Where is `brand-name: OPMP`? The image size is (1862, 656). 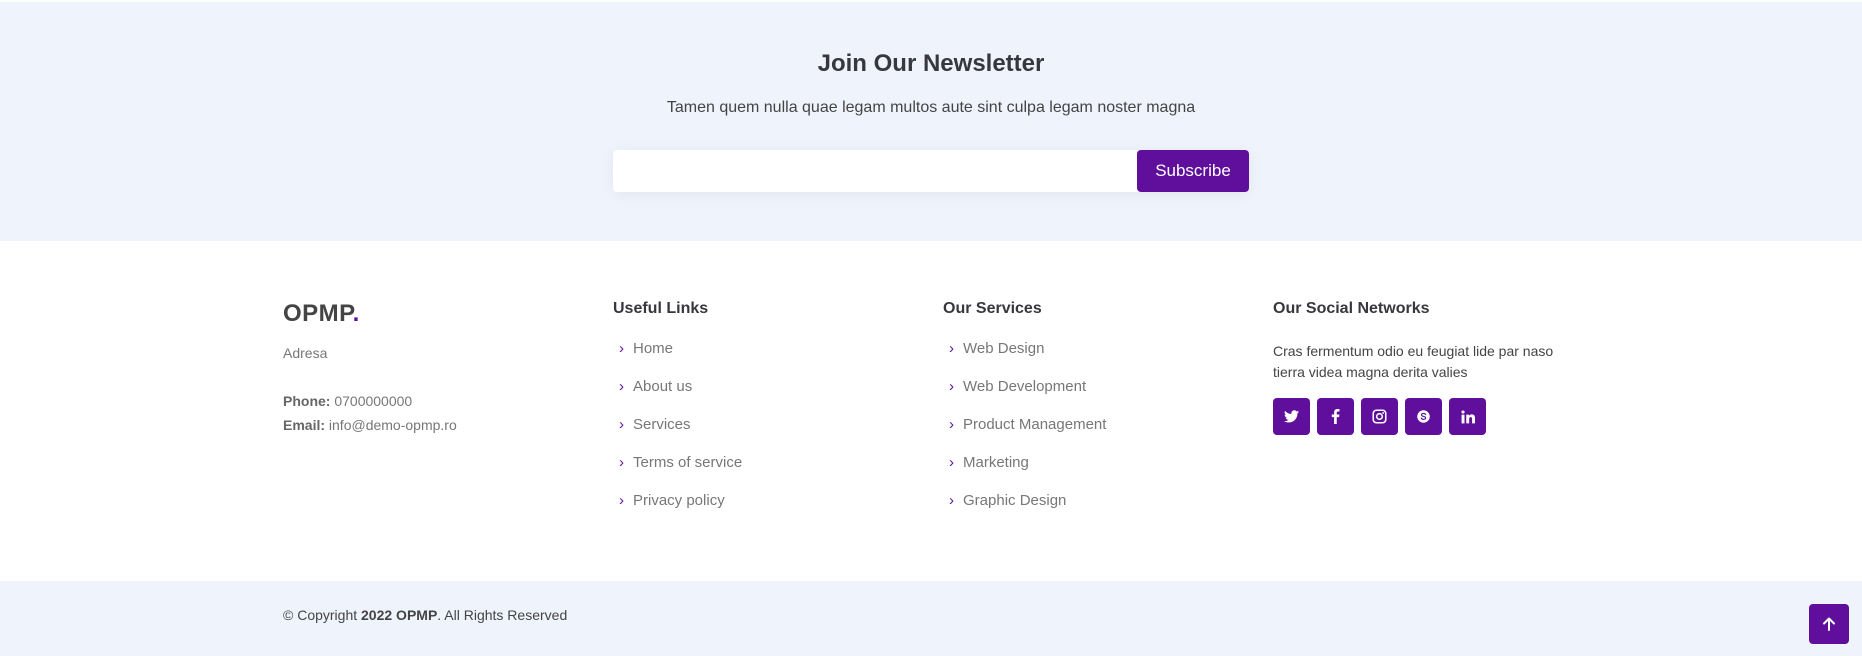
brand-name: OPMP is located at coordinates (318, 313).